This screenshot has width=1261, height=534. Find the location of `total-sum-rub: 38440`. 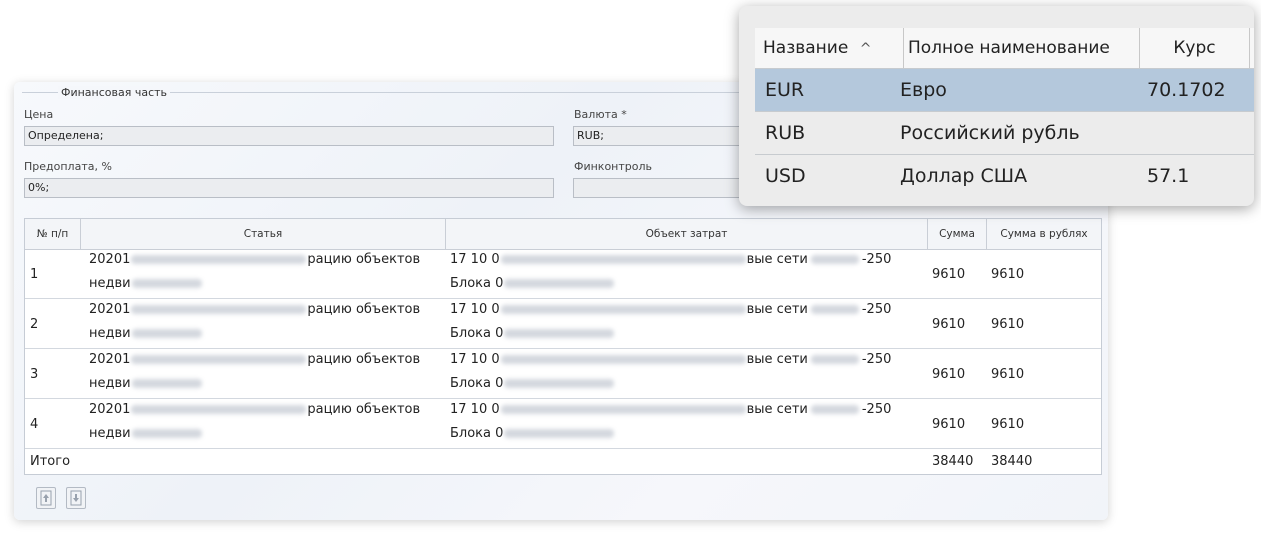

total-sum-rub: 38440 is located at coordinates (1012, 461).